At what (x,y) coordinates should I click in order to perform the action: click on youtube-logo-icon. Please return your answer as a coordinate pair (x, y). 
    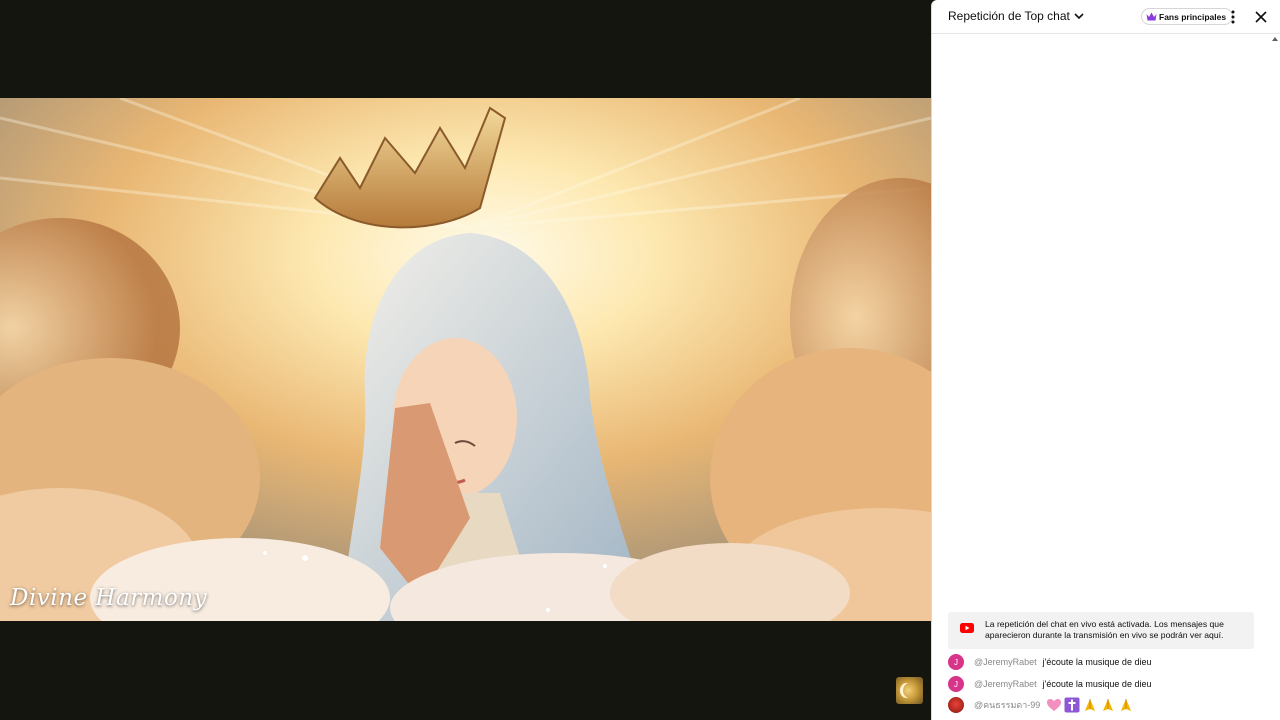
    Looking at the image, I should click on (967, 628).